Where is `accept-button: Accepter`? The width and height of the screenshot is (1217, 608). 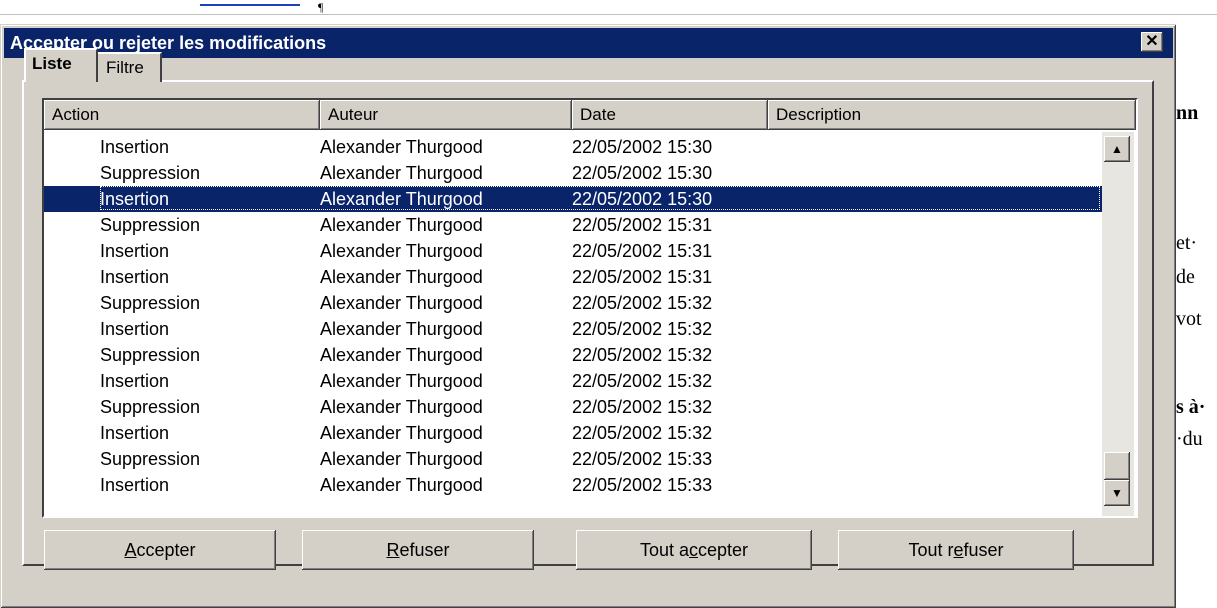 accept-button: Accepter is located at coordinates (160, 550).